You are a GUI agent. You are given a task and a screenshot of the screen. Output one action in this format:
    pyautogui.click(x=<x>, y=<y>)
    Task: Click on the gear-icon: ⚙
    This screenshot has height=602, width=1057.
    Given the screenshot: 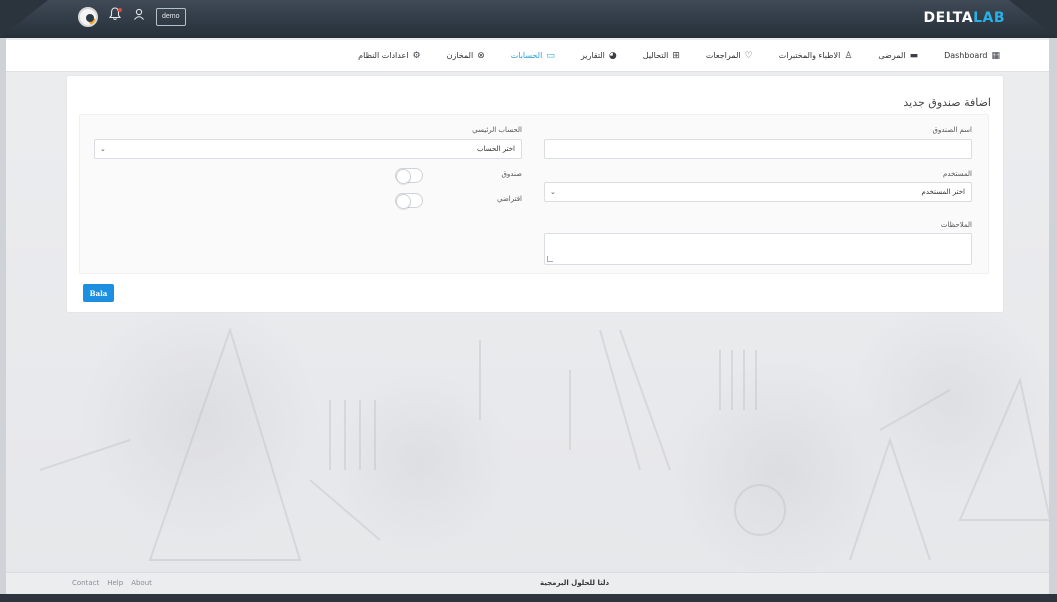 What is the action you would take?
    pyautogui.click(x=416, y=55)
    